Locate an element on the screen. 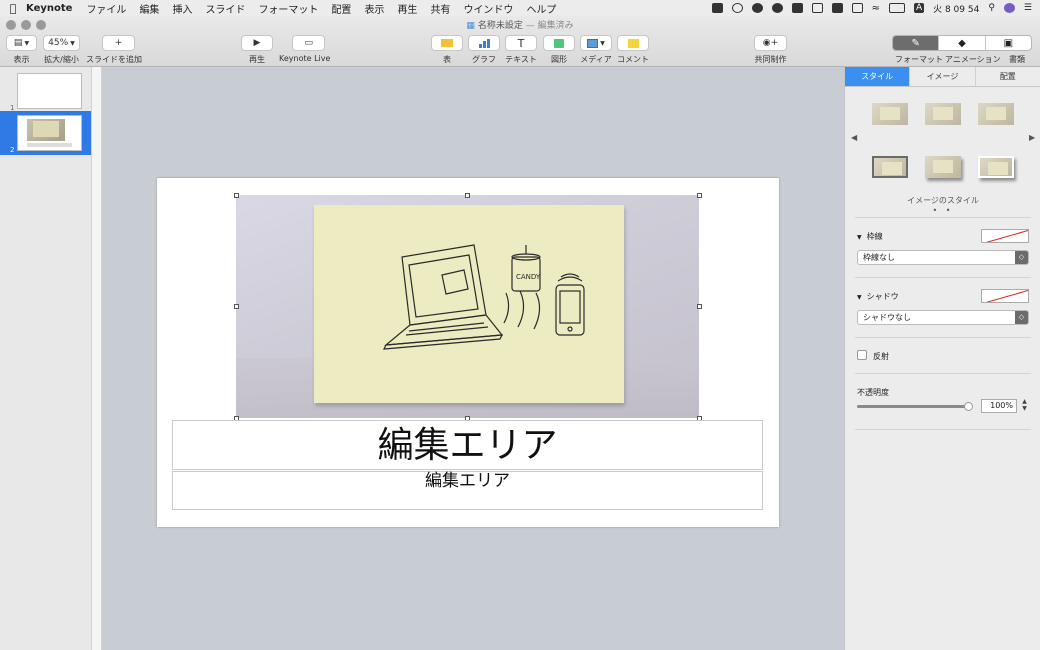 This screenshot has height=650, width=1040. sidebar-icon: ▤ is located at coordinates (18, 43).